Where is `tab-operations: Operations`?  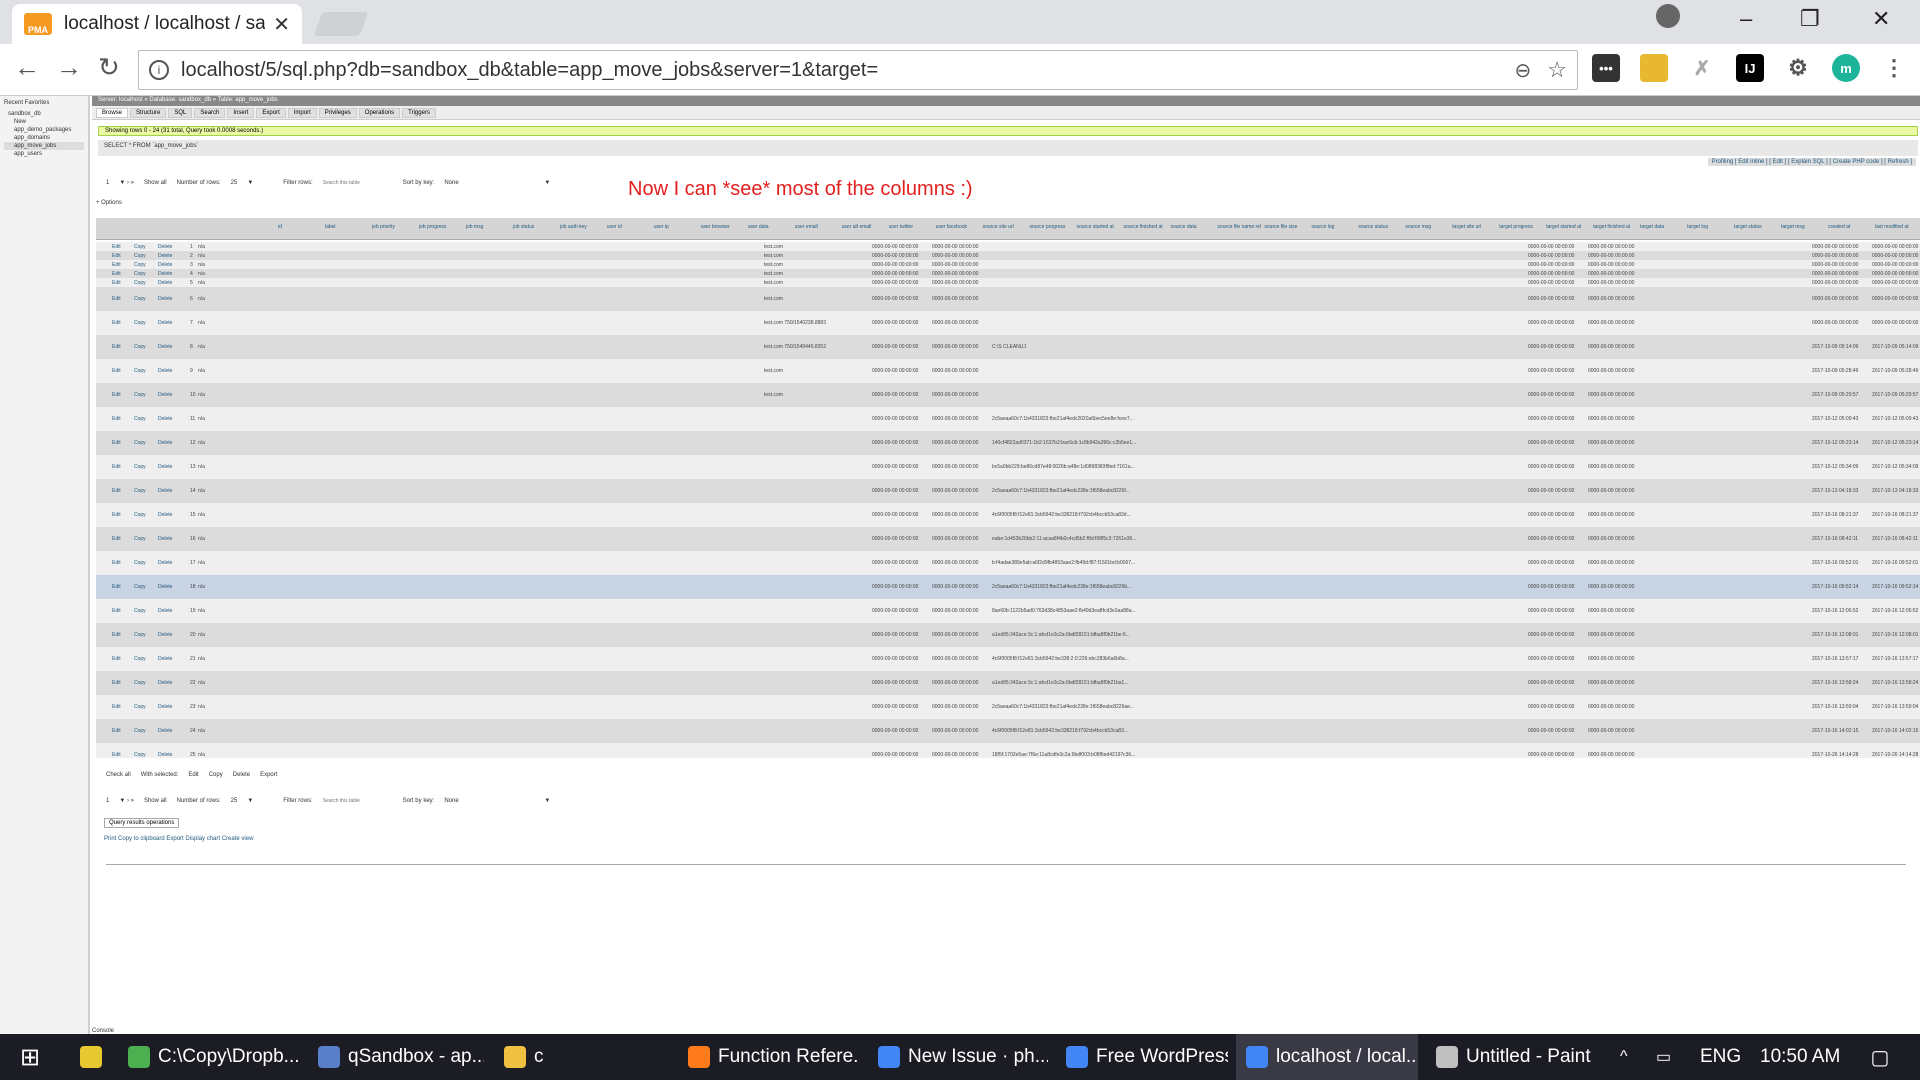
tab-operations: Operations is located at coordinates (379, 112).